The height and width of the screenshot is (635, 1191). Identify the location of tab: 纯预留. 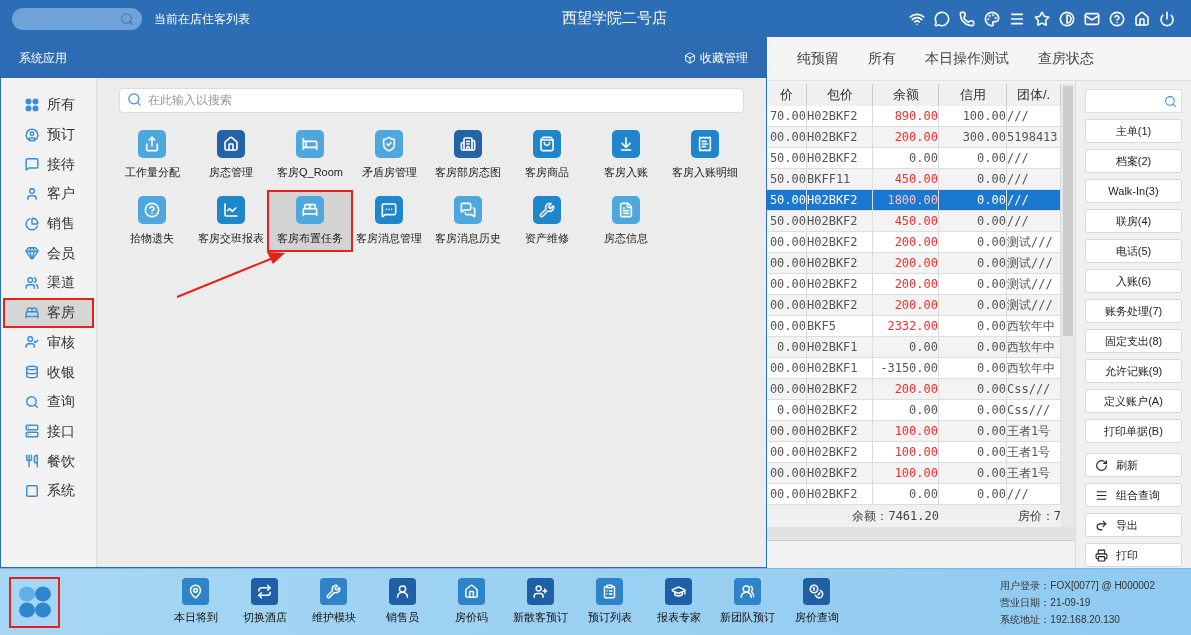
(818, 58).